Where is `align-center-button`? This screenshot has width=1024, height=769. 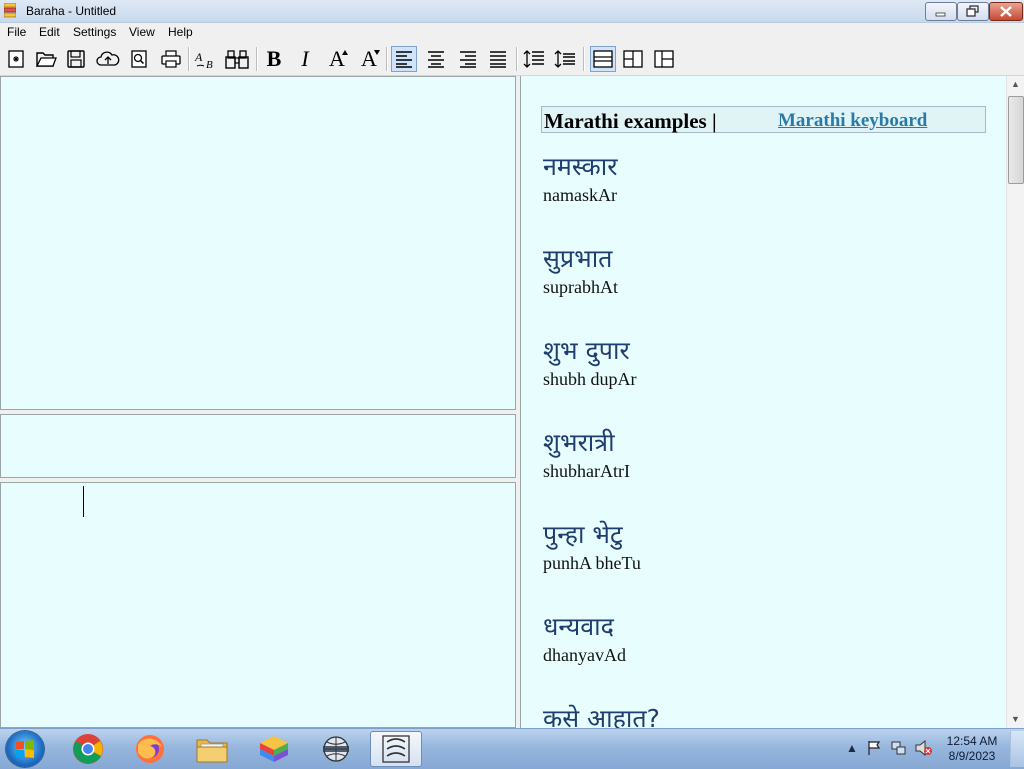
align-center-button is located at coordinates (436, 59).